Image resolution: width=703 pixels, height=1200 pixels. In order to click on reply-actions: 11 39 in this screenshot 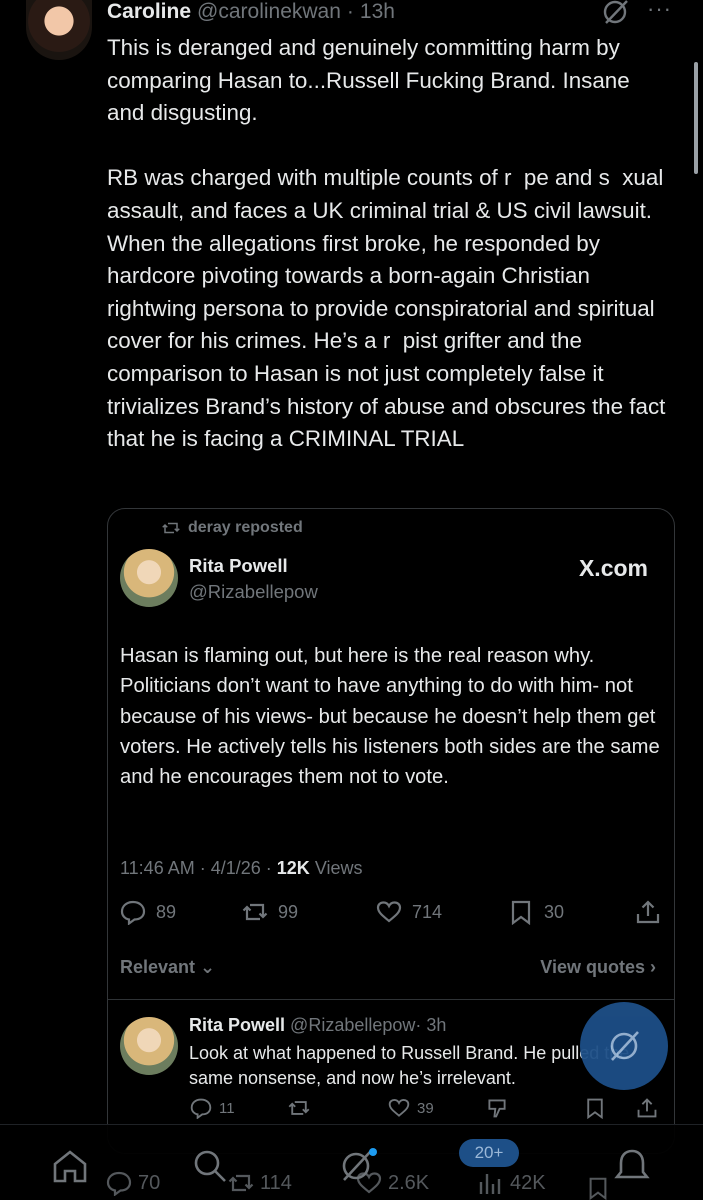, I will do `click(391, 1109)`.